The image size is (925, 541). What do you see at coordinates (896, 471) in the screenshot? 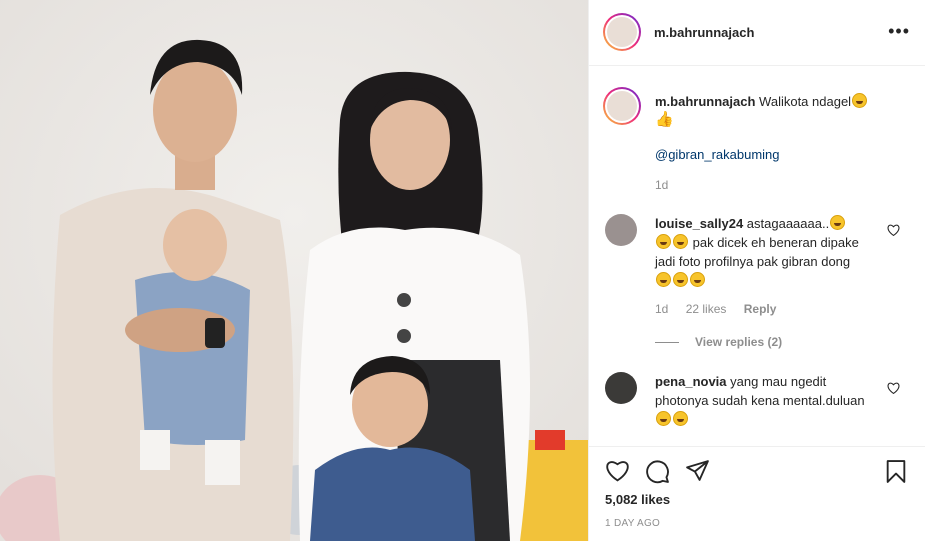
I see `bookmark-icon` at bounding box center [896, 471].